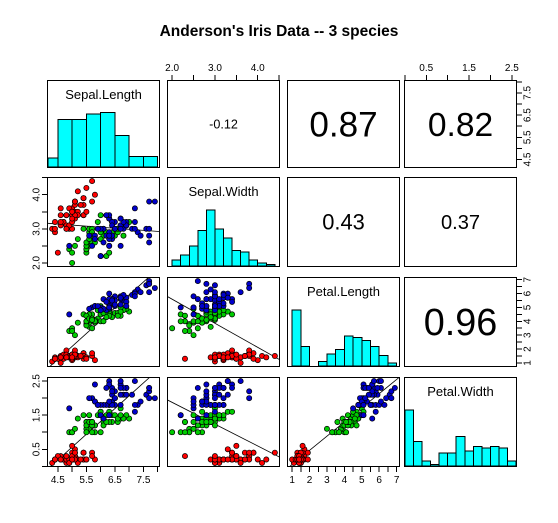  Describe the element at coordinates (460, 223) in the screenshot. I see `correlation-value: 0.37` at that location.